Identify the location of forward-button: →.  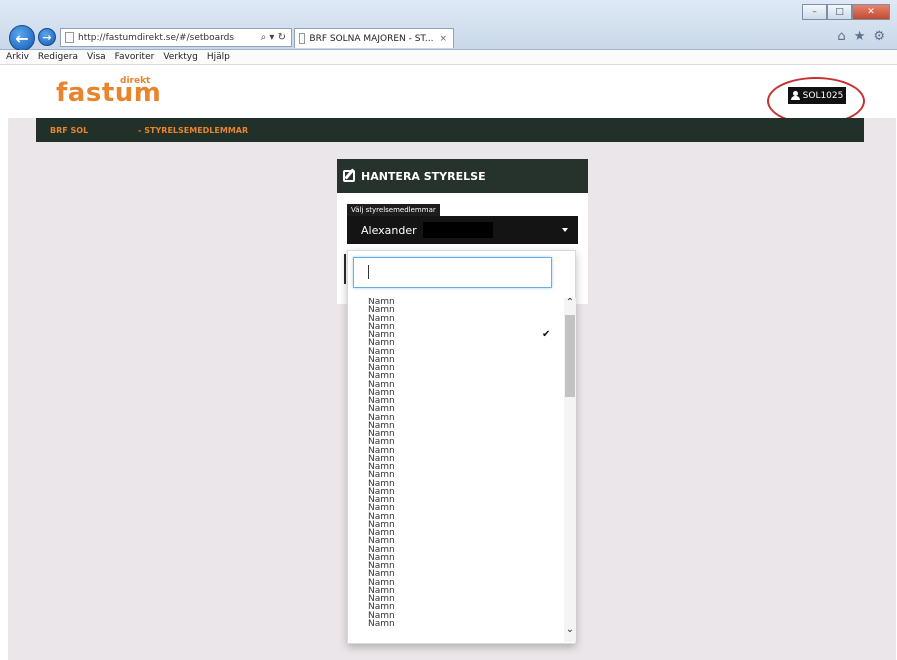
(47, 37).